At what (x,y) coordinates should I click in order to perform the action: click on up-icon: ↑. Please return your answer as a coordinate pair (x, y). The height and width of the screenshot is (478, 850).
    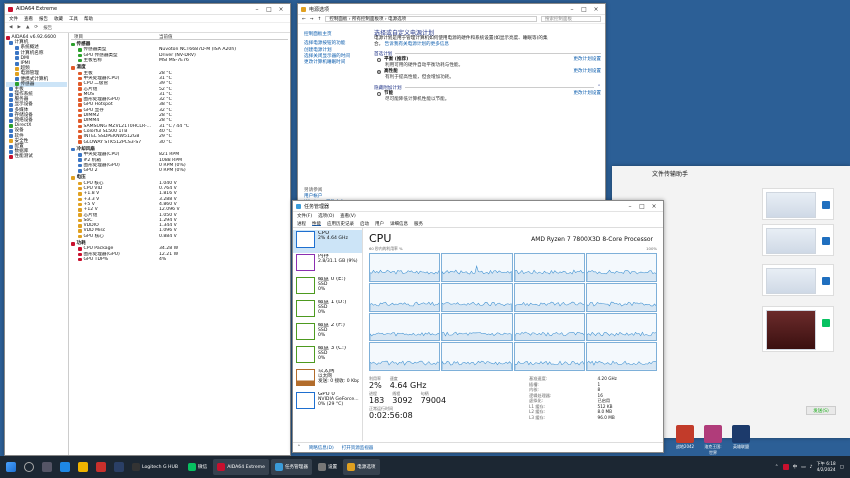
    Looking at the image, I should click on (320, 19).